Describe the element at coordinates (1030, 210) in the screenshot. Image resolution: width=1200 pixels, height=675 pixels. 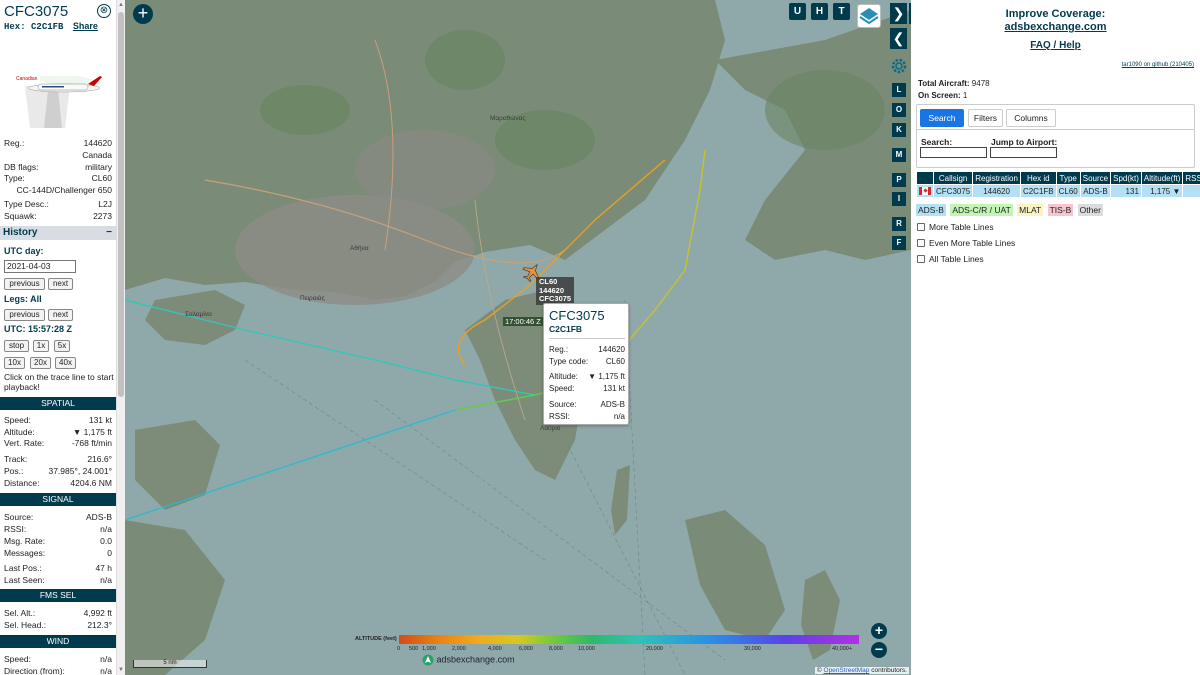
I see `source-tag: MLAT` at that location.